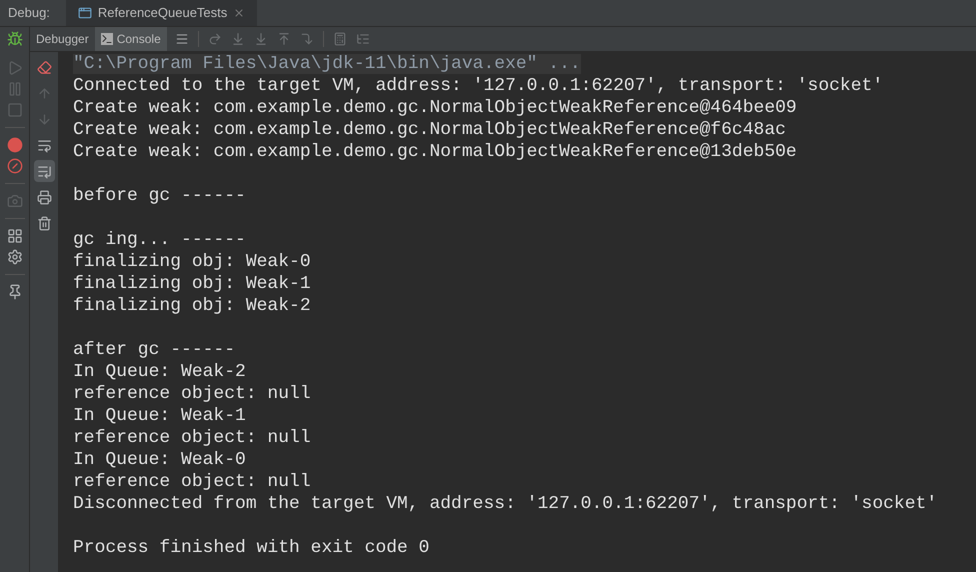 This screenshot has width=976, height=572. I want to click on console-line: finalizing obj: Weak-0, so click(192, 262).